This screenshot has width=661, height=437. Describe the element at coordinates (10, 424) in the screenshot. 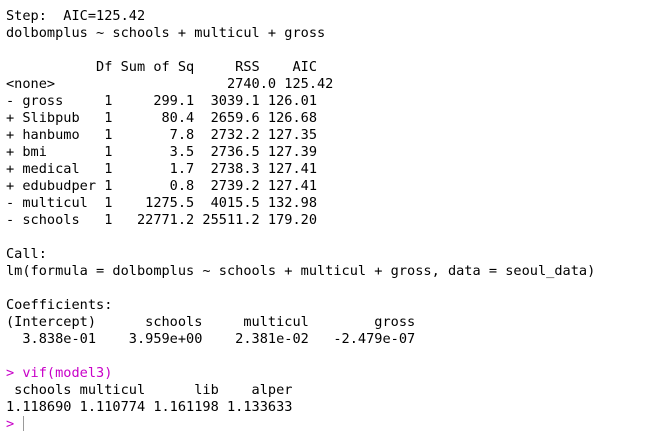

I see `console-prompt: >` at that location.